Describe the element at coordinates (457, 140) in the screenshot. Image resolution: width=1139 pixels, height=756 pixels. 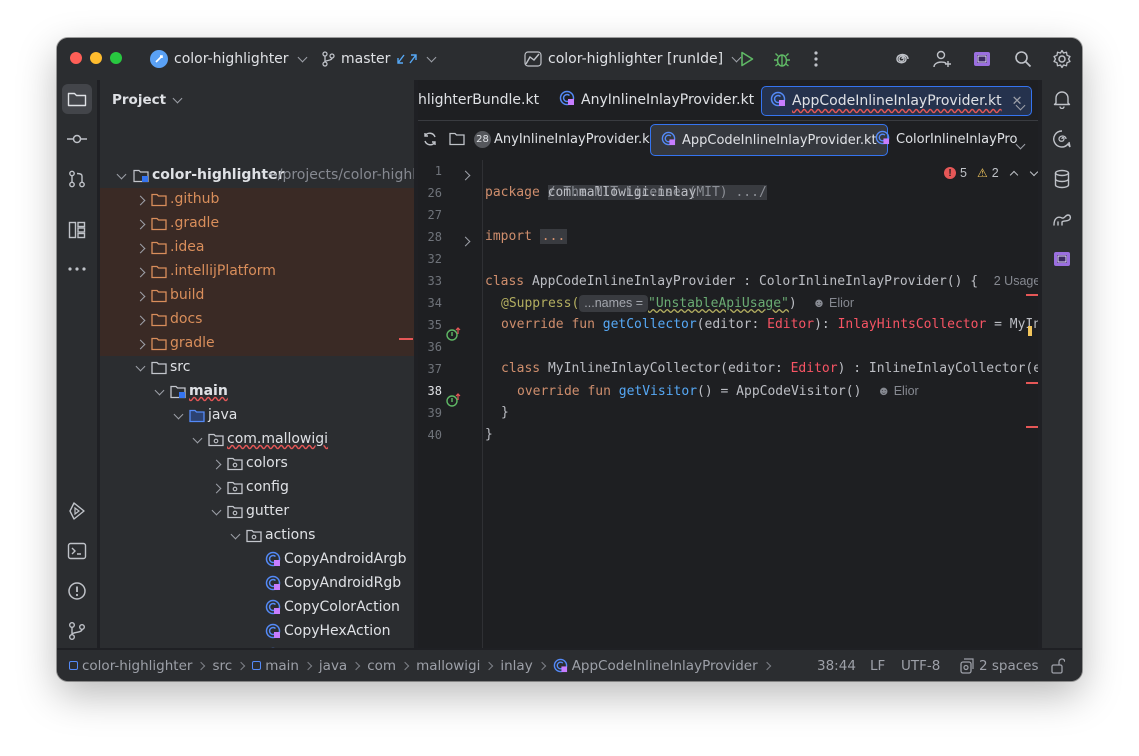
I see `open-folder-button` at that location.